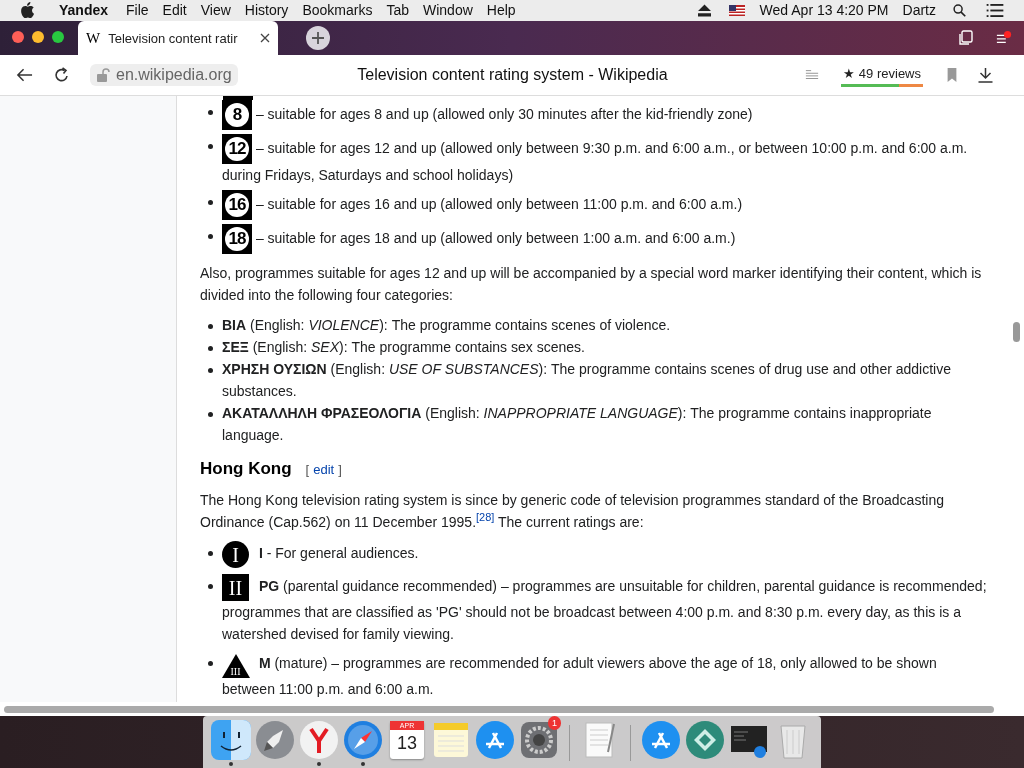 This screenshot has height=768, width=1024. Describe the element at coordinates (103, 75) in the screenshot. I see `lock-icon` at that location.